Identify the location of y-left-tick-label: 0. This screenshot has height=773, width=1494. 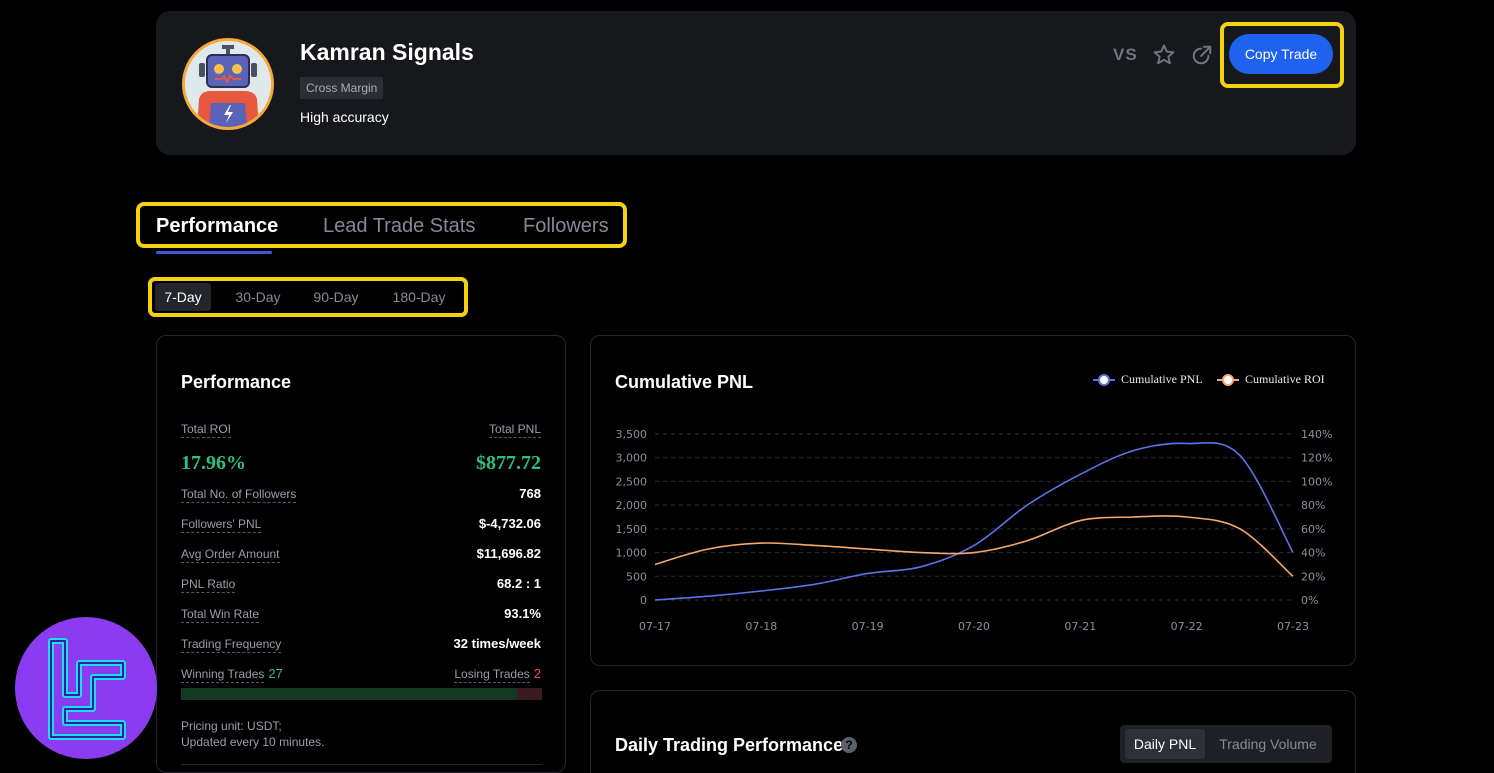
(643, 600).